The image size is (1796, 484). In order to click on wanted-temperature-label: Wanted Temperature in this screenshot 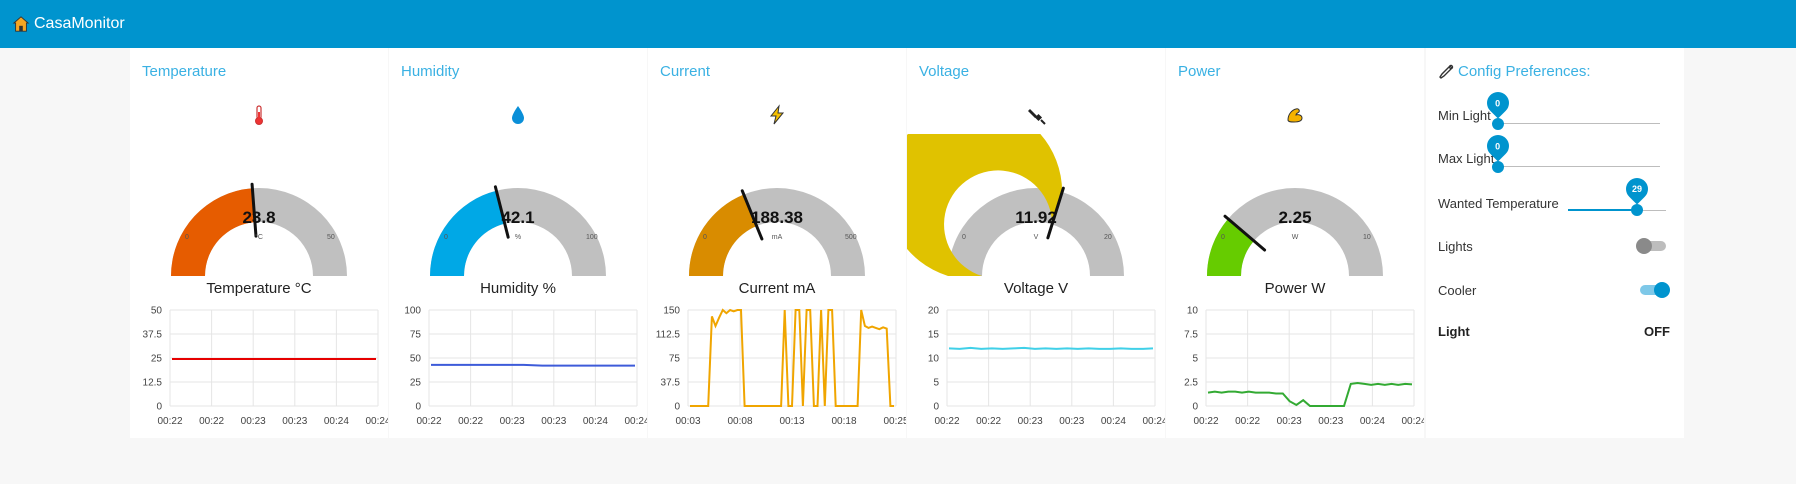, I will do `click(1498, 203)`.